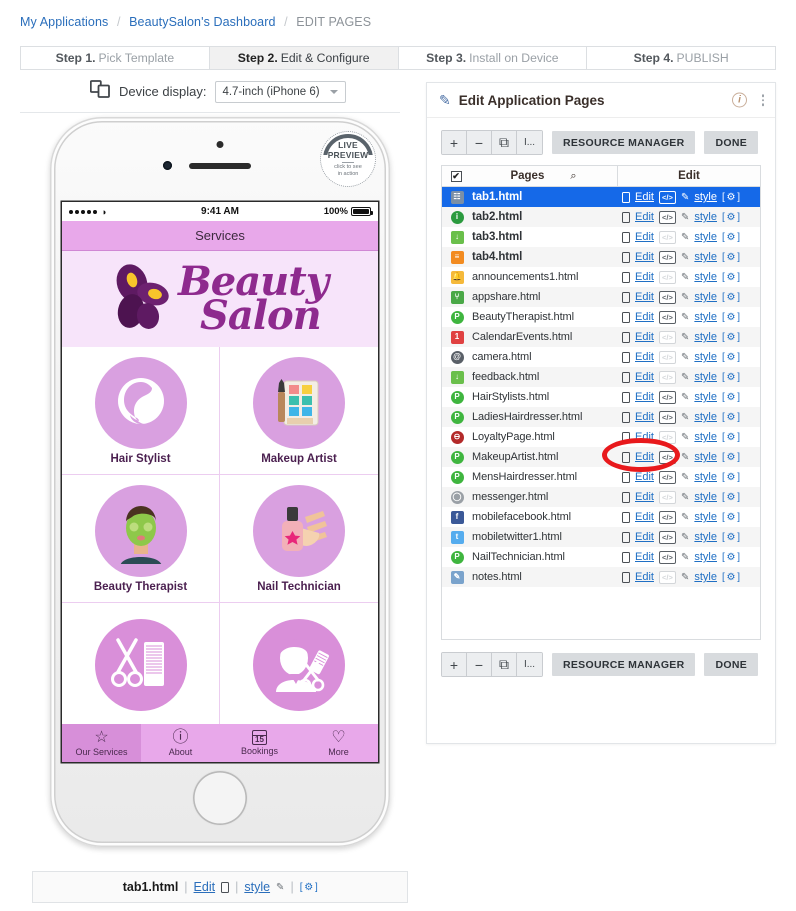 This screenshot has height=911, width=796. Describe the element at coordinates (259, 743) in the screenshot. I see `tab-bookings: 15 Bookings` at that location.